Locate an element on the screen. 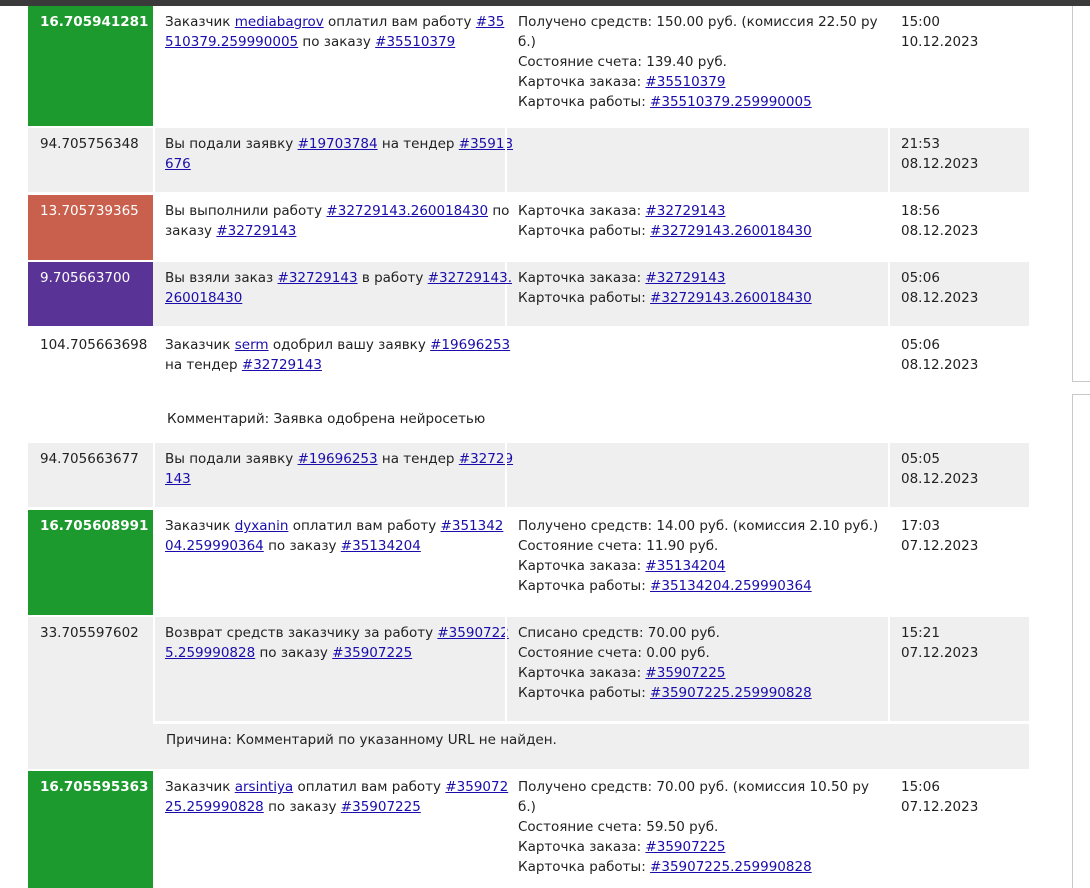  link: dyxanin is located at coordinates (262, 526).